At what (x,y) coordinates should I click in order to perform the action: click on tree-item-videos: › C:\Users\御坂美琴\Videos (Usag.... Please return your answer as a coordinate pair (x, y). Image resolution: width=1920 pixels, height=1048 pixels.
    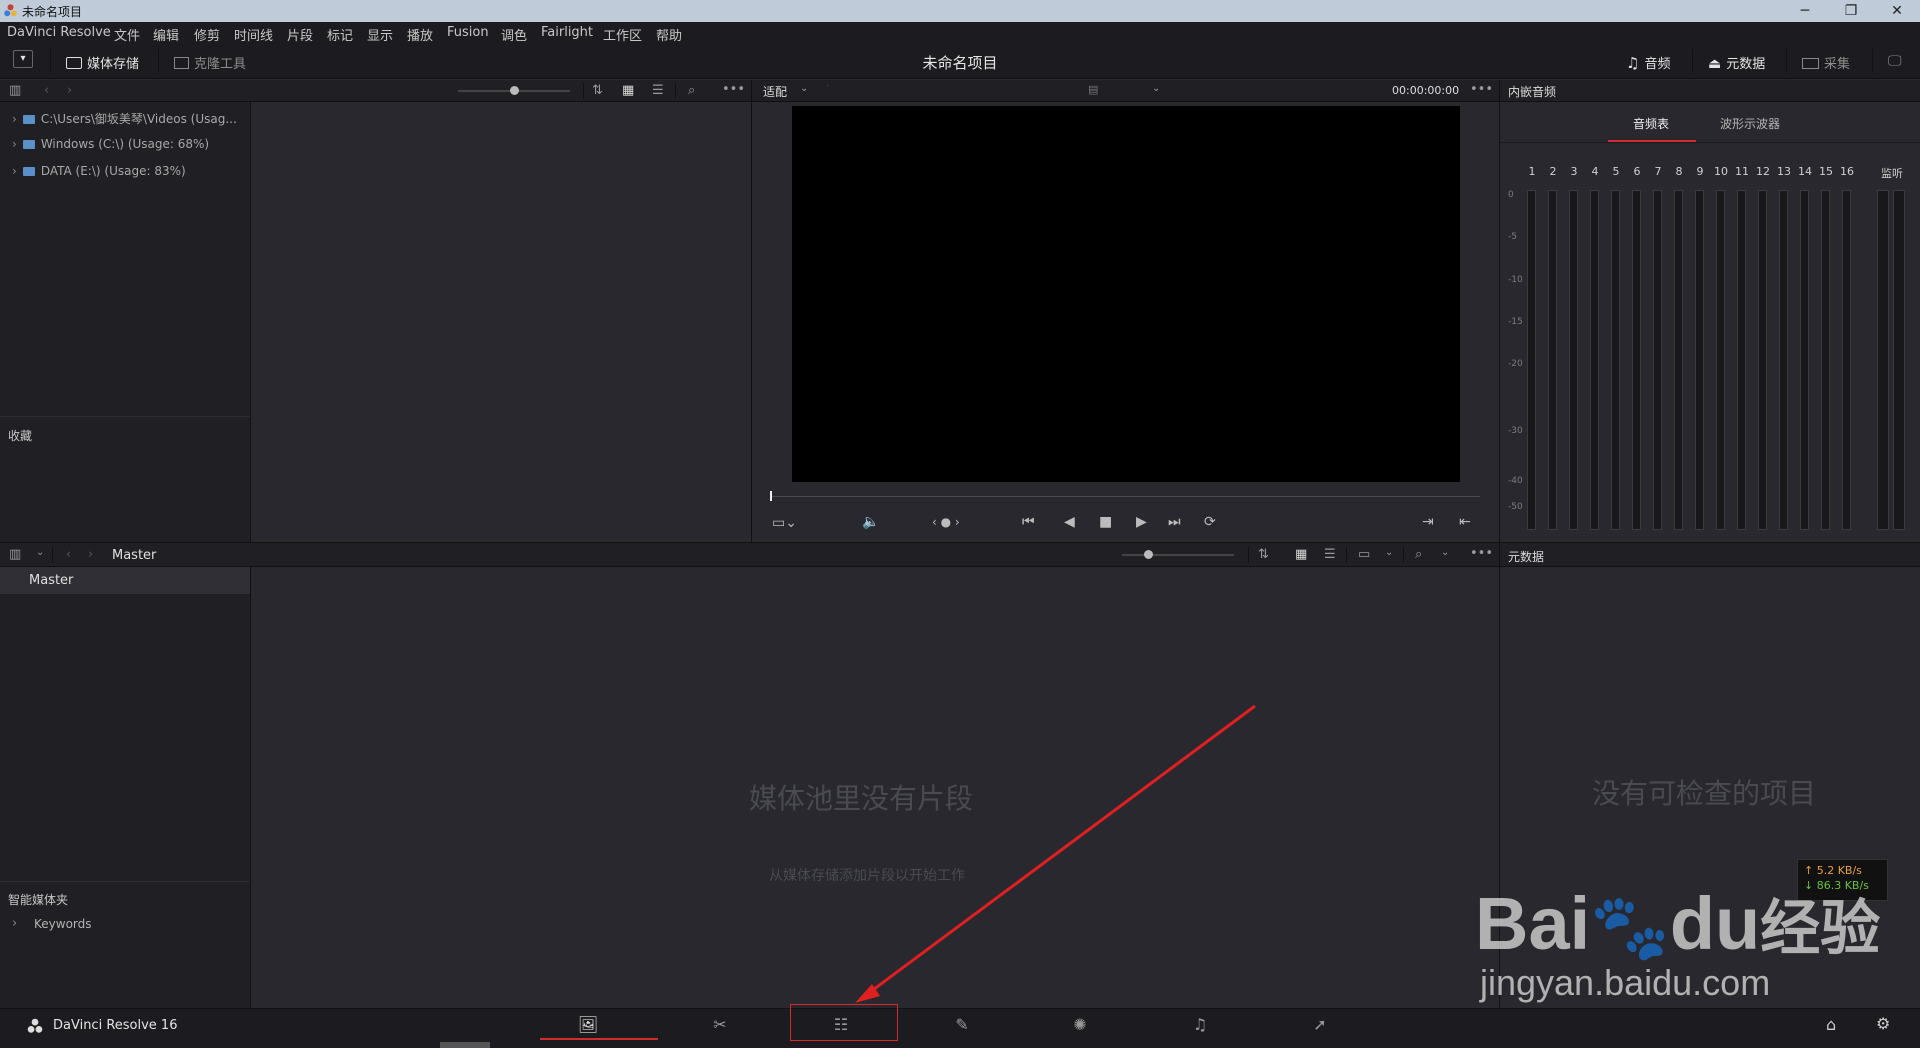
    Looking at the image, I should click on (124, 118).